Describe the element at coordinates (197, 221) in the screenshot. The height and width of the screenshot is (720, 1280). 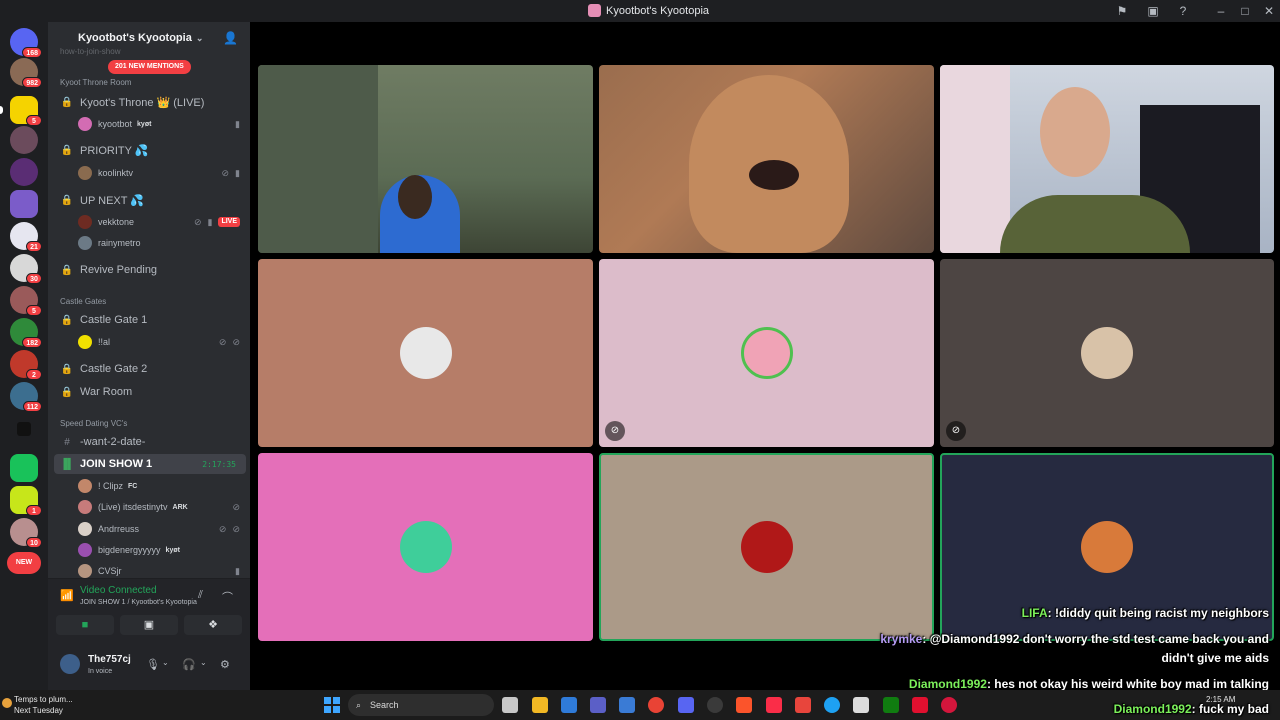
I see `muted-icon: ⊘` at that location.